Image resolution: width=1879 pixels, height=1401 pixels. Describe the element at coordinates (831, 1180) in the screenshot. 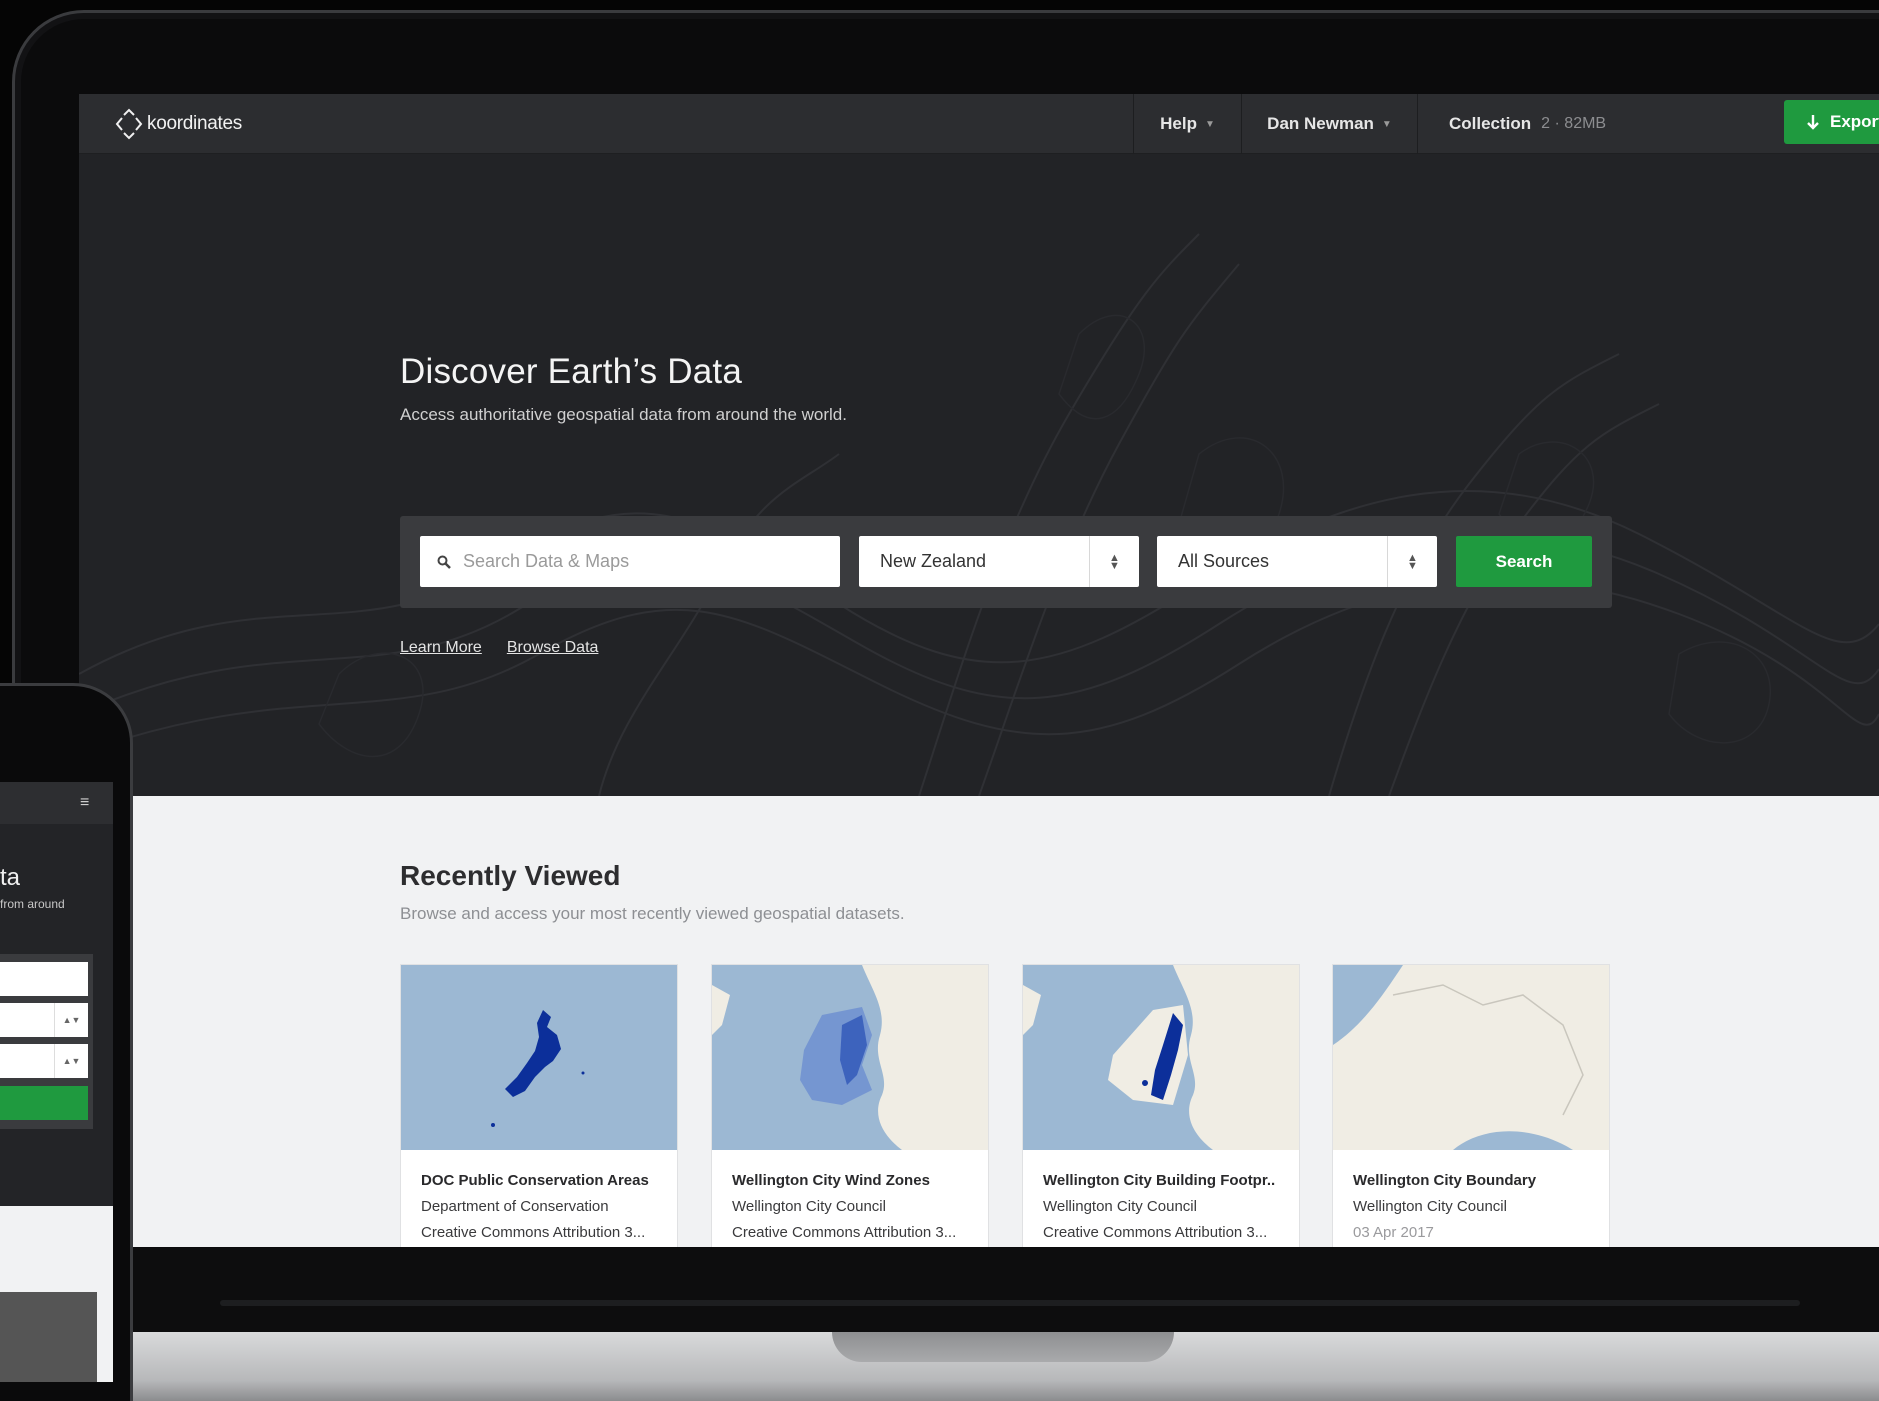

I see `card-title: Wellington City Wind Zones` at that location.